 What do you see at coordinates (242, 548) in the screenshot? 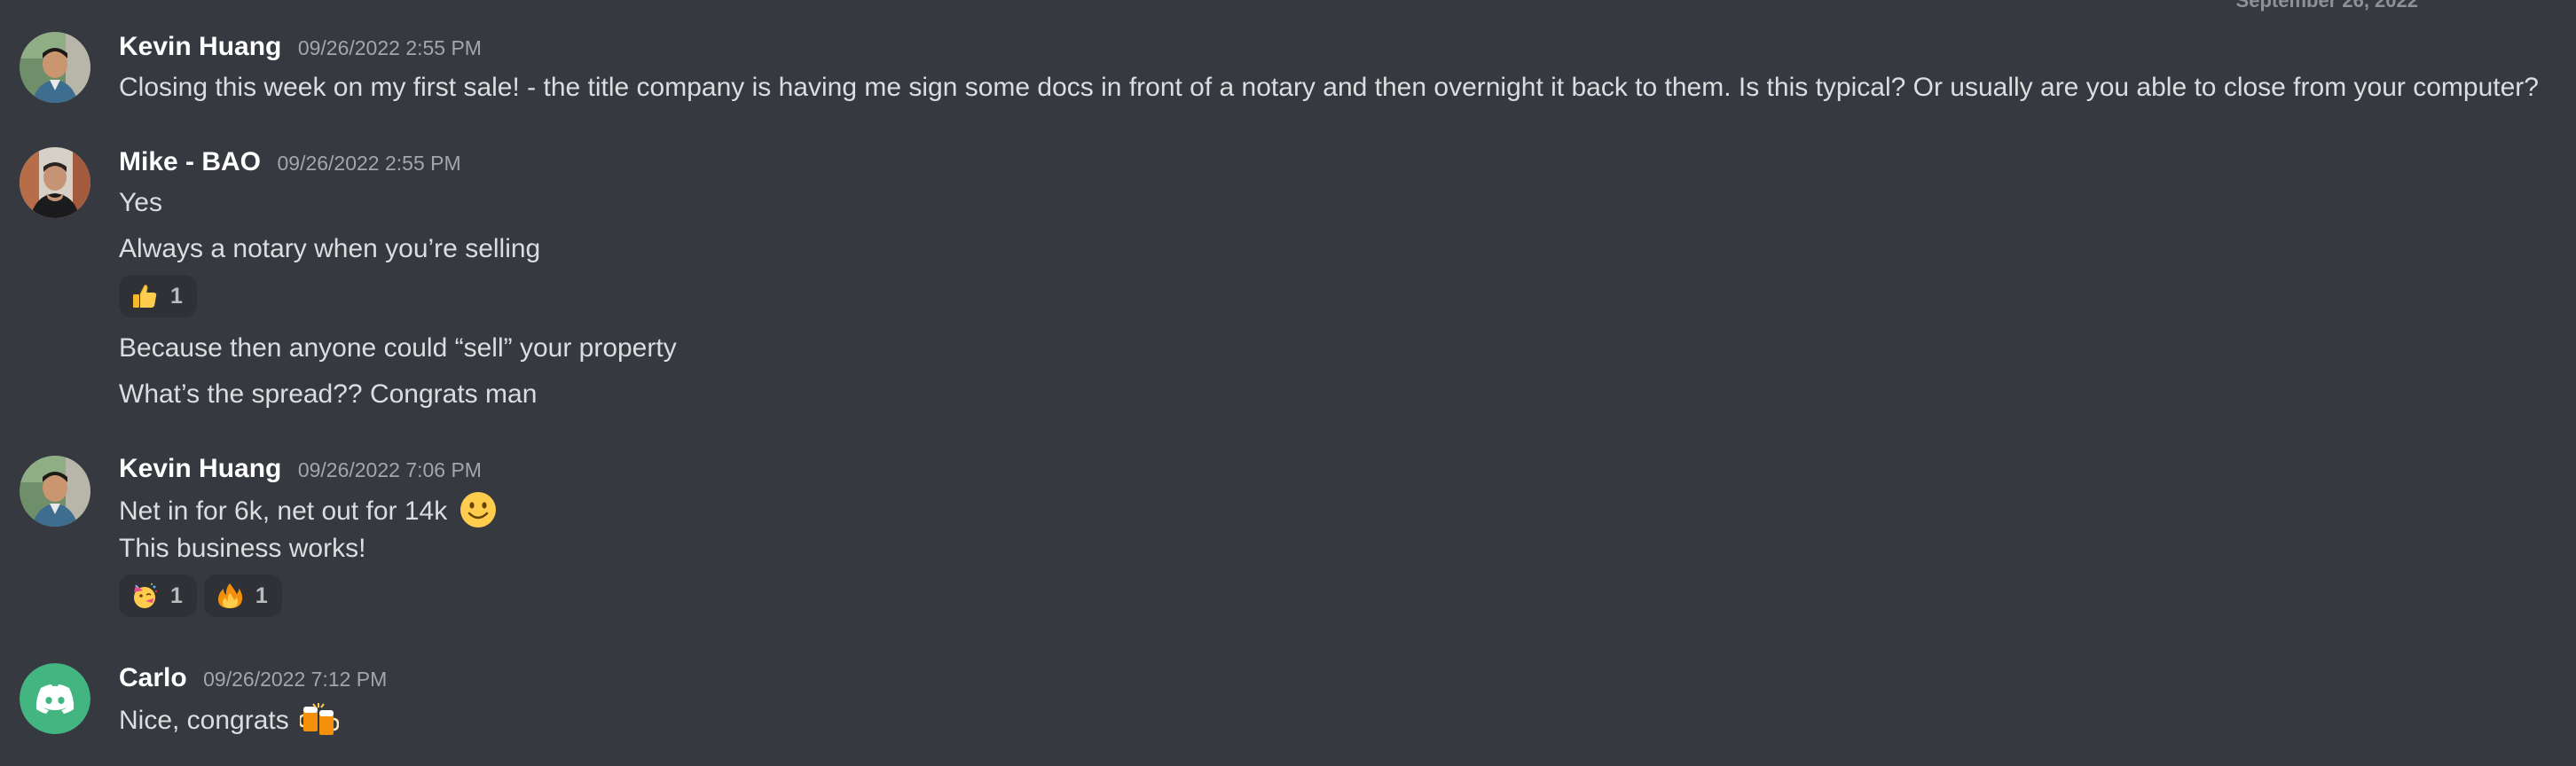
I see `message-text: This business works!` at bounding box center [242, 548].